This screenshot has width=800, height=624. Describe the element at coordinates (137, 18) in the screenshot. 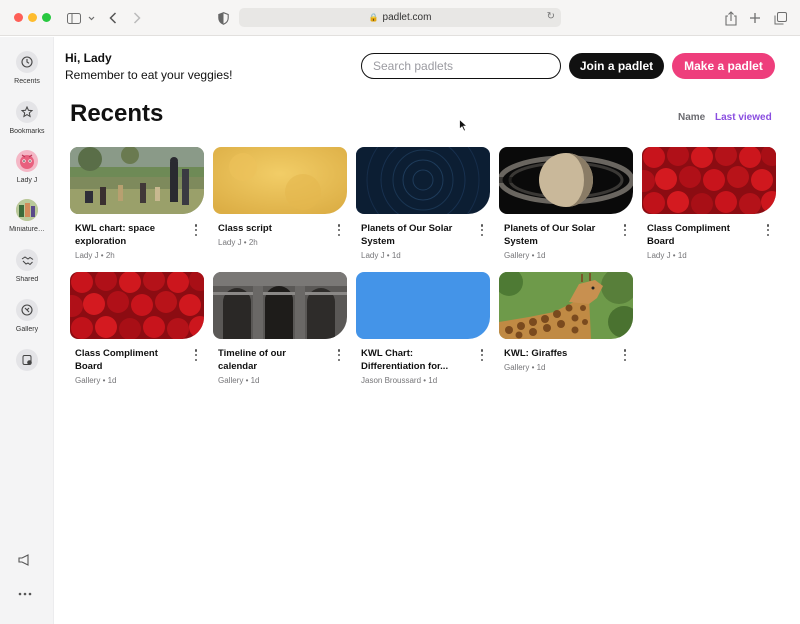

I see `forward-icon` at that location.